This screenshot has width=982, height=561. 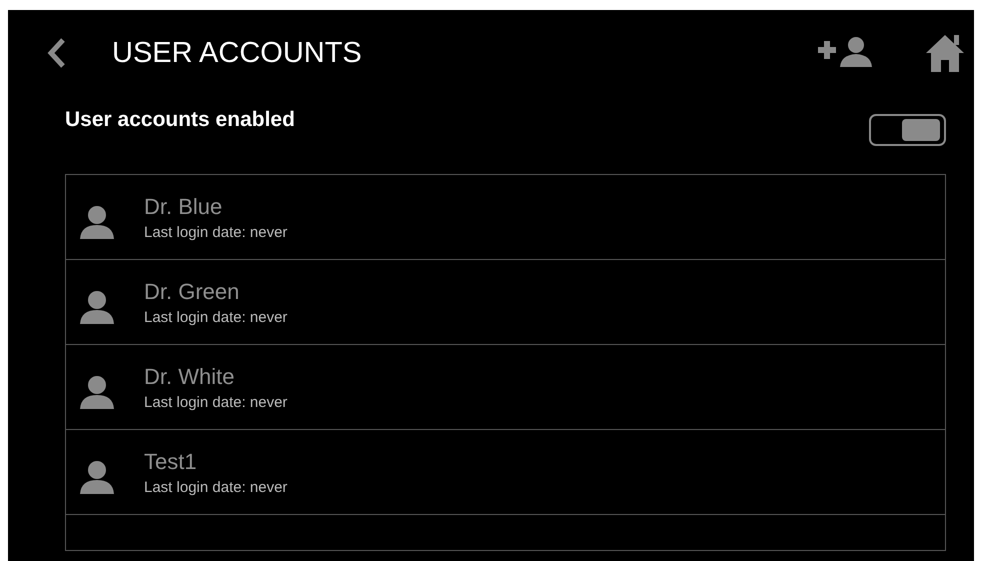 I want to click on user-row: Dr. White Last login date: never, so click(x=505, y=387).